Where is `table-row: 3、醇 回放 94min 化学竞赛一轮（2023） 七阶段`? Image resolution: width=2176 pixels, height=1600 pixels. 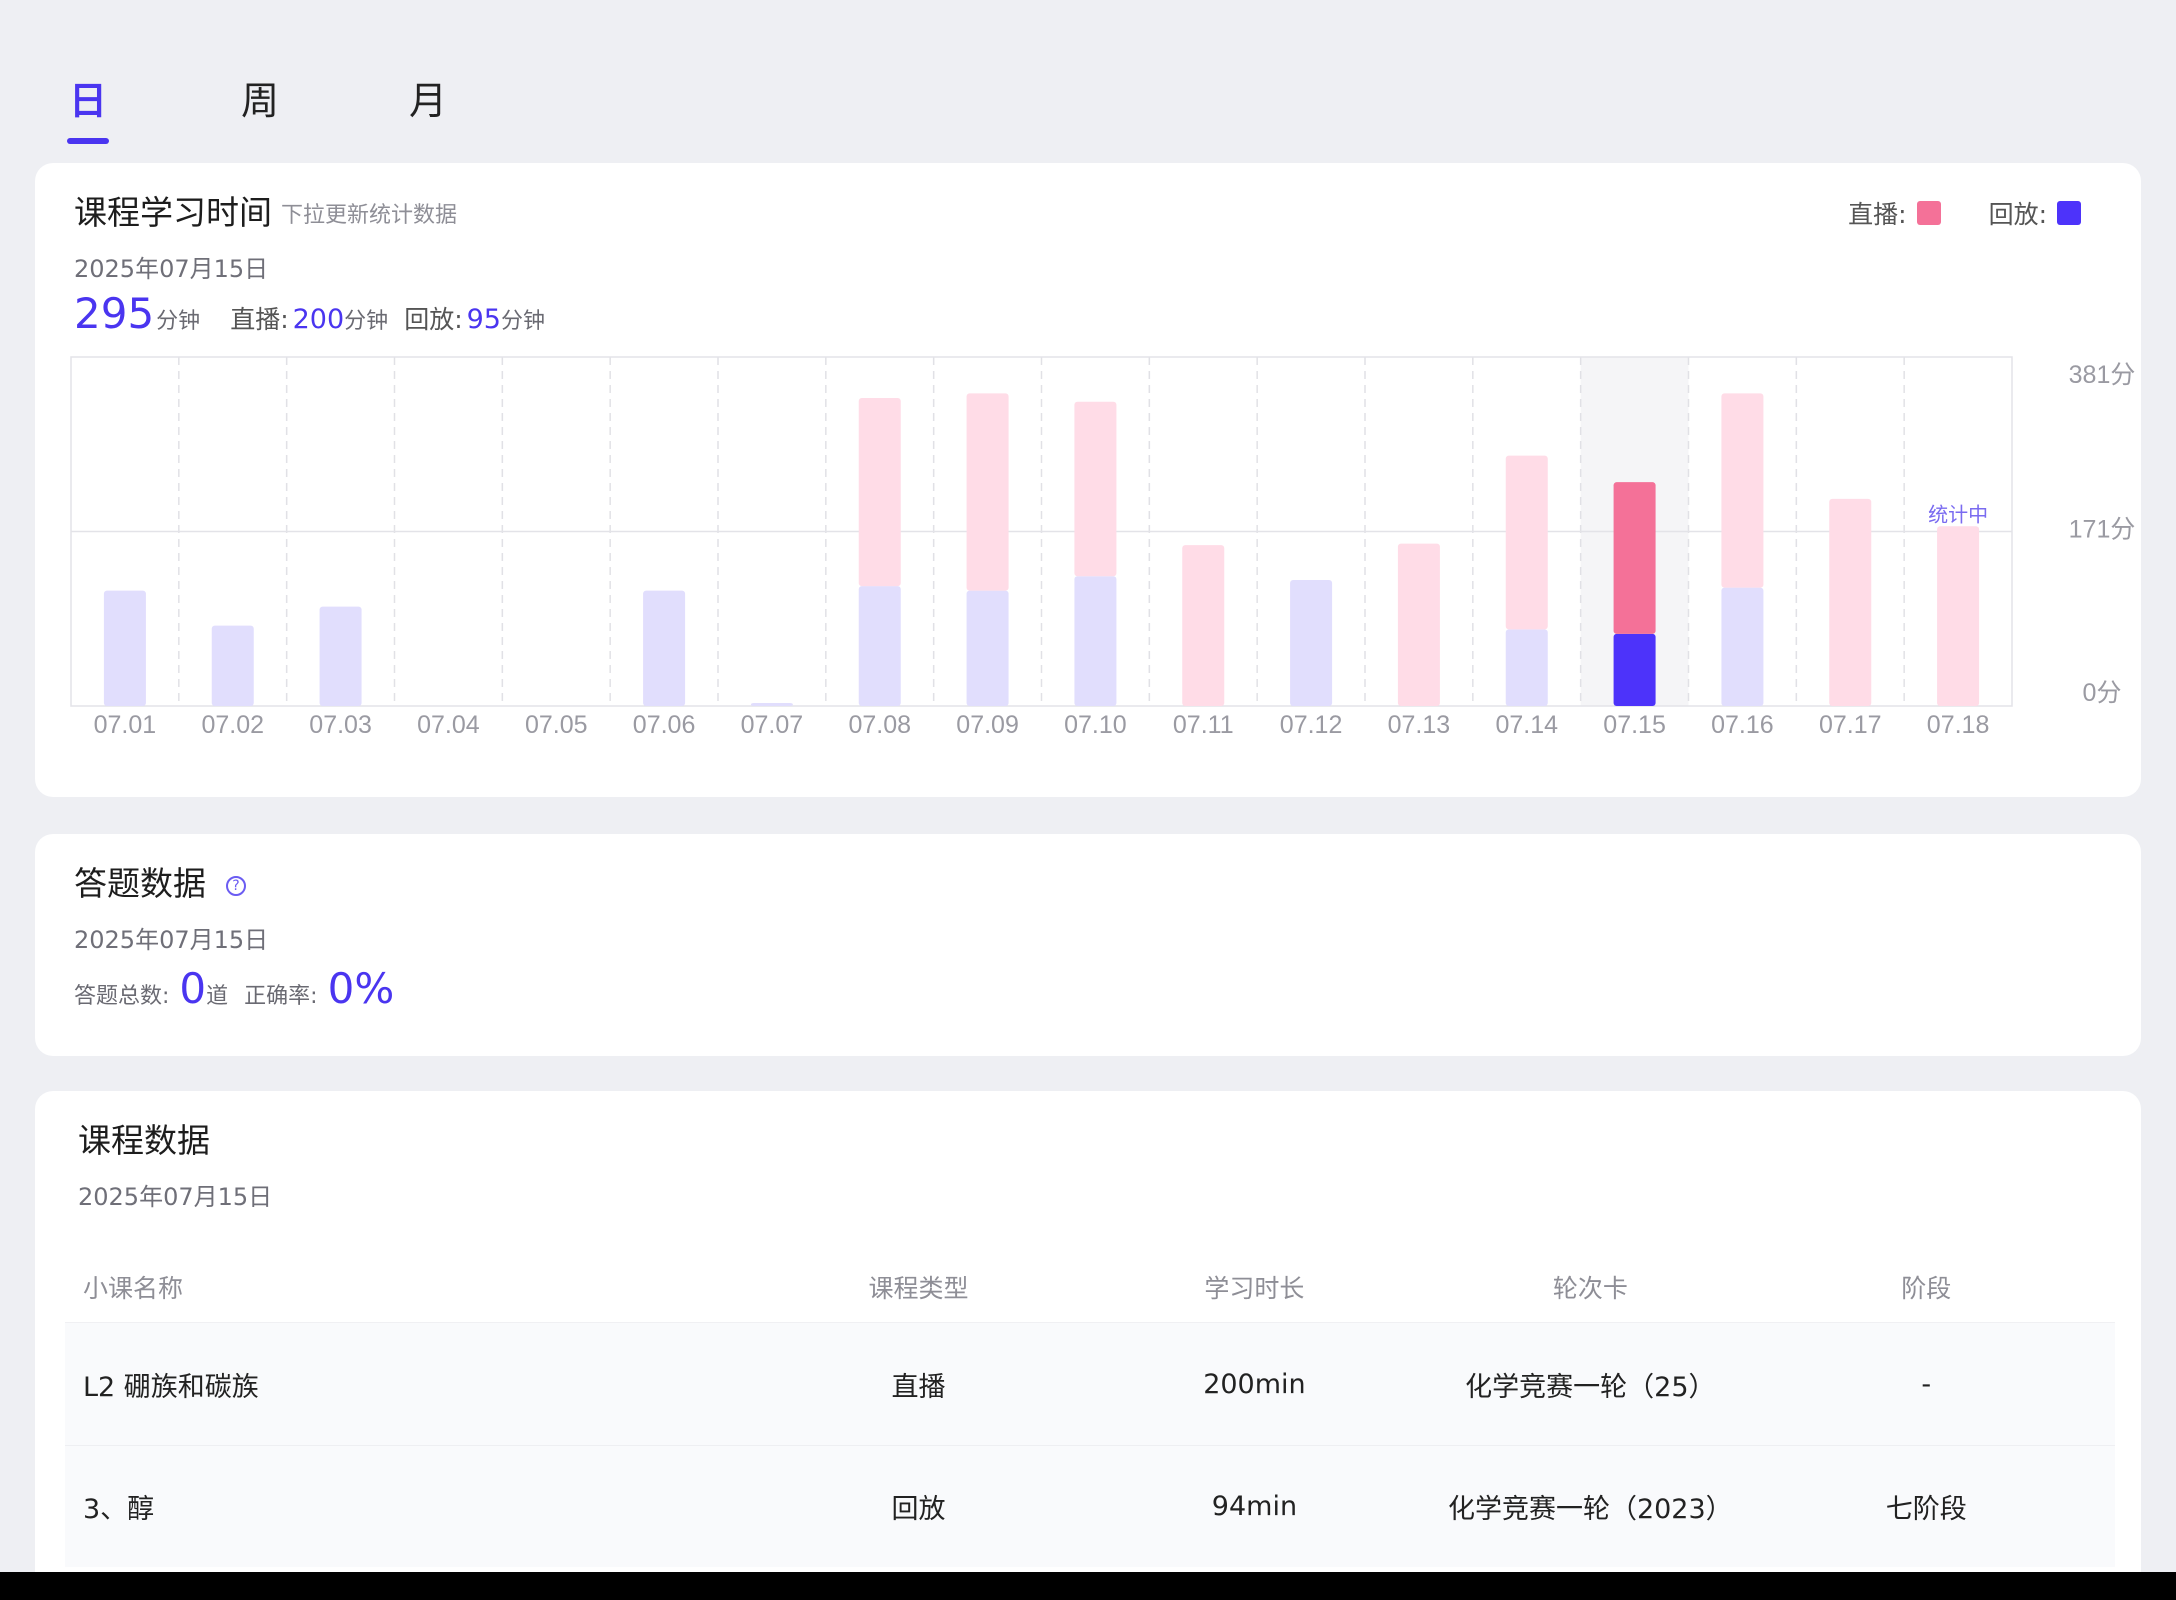
table-row: 3、醇 回放 94min 化学竞赛一轮（2023） 七阶段 is located at coordinates (1090, 1506).